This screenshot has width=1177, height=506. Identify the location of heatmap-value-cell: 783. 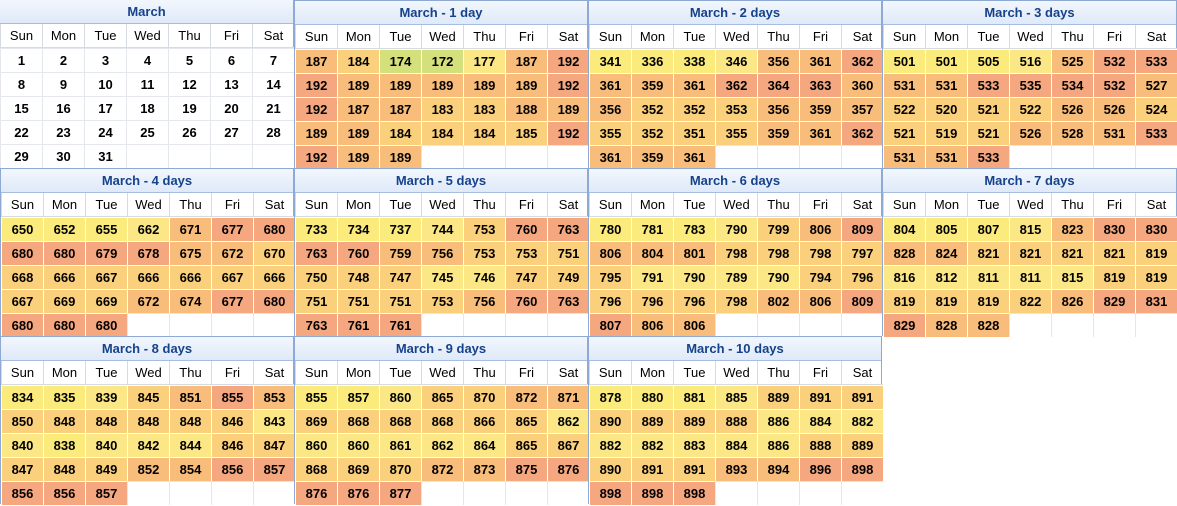
(694, 229).